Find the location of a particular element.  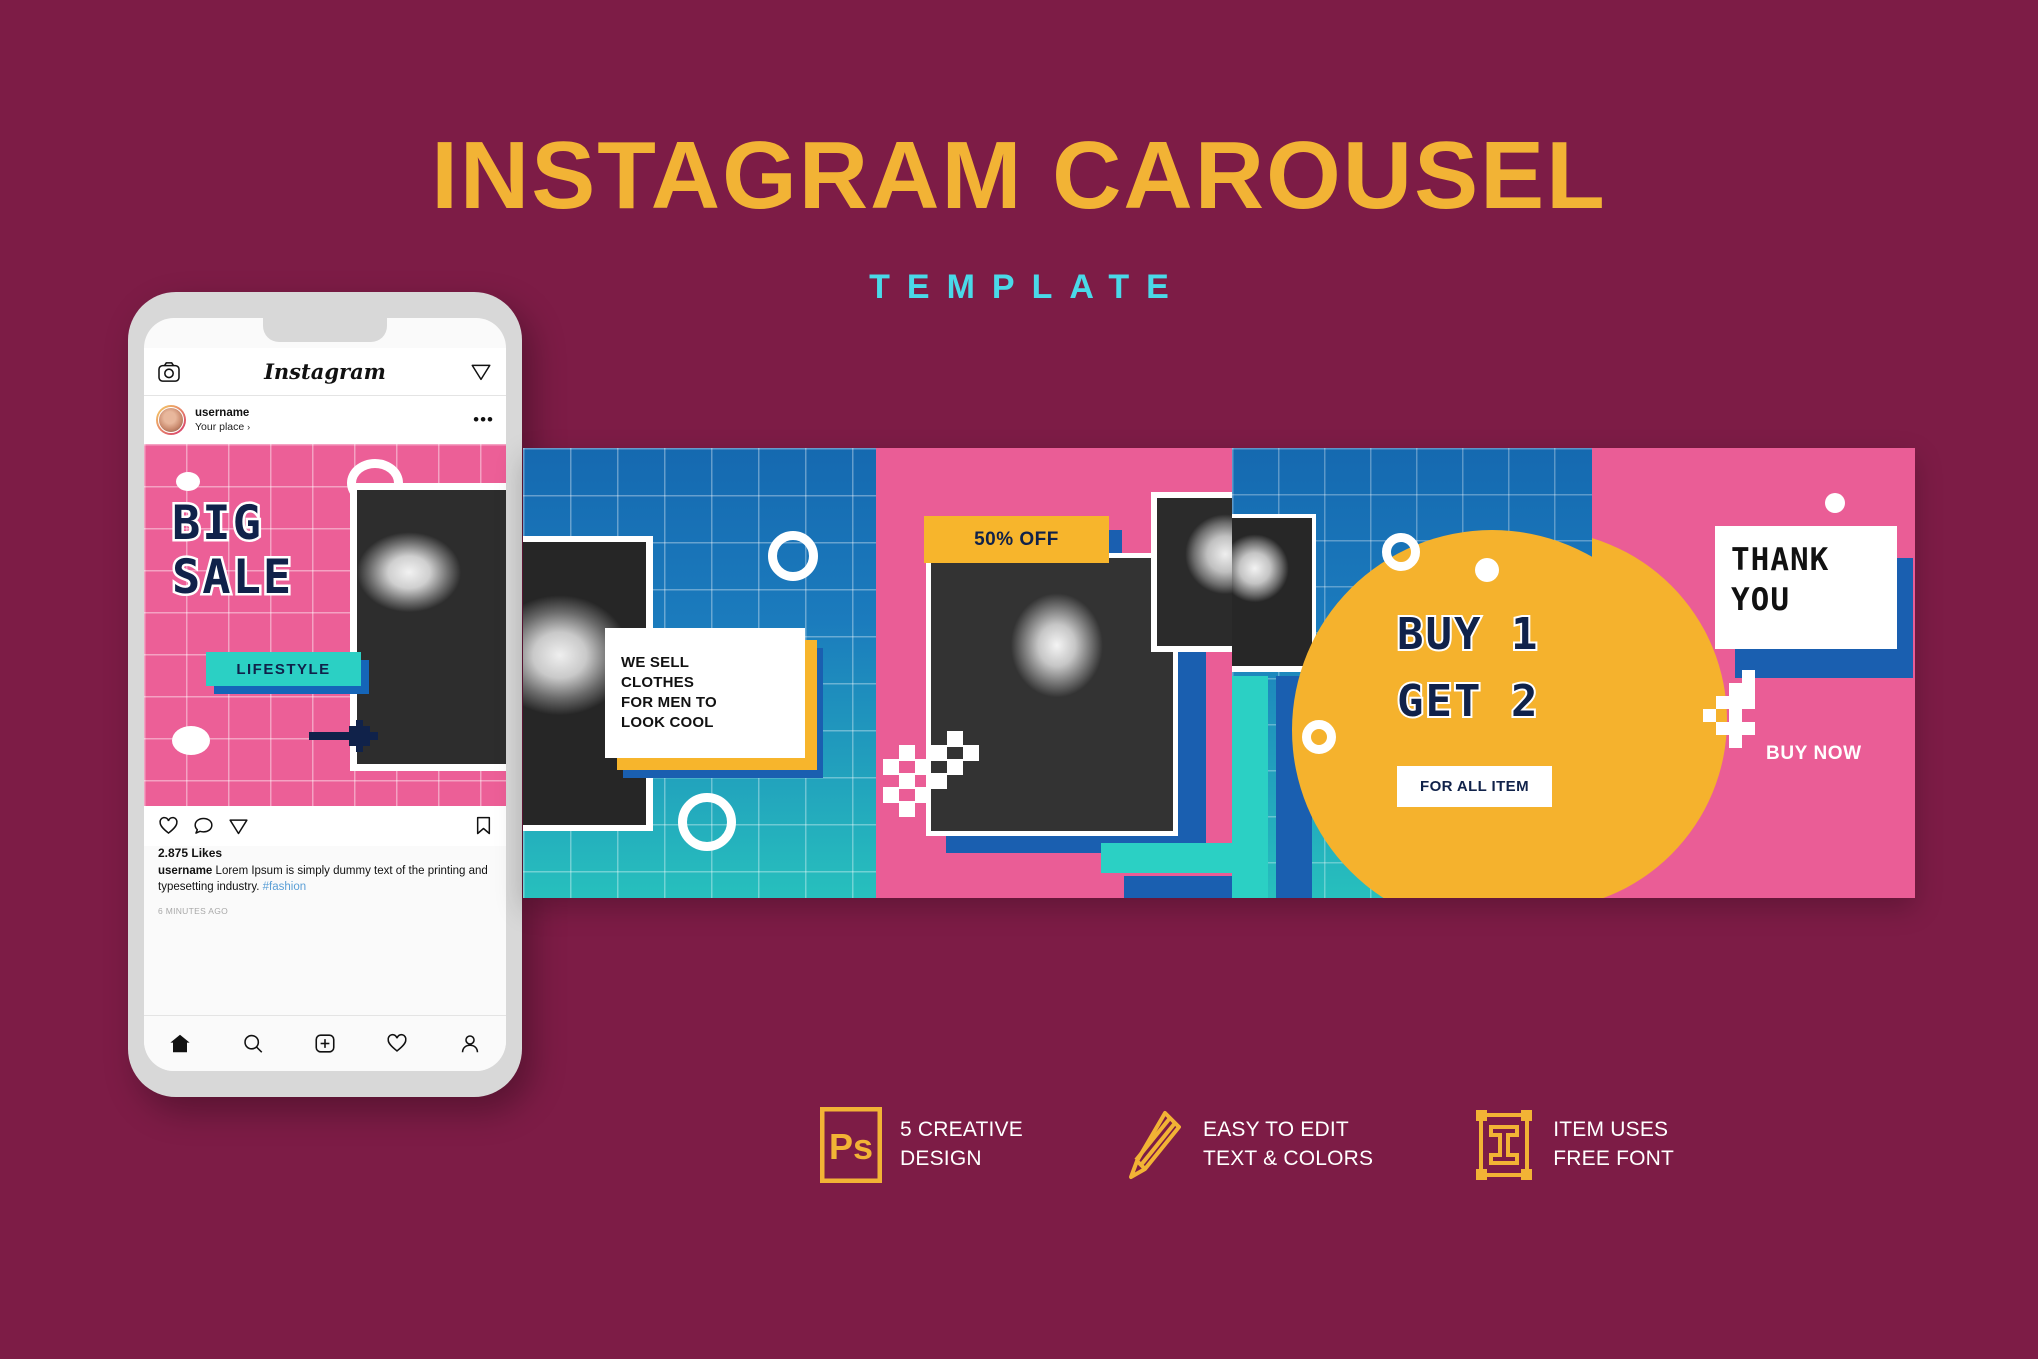

slide1-title-line1: BIG is located at coordinates (217, 523).